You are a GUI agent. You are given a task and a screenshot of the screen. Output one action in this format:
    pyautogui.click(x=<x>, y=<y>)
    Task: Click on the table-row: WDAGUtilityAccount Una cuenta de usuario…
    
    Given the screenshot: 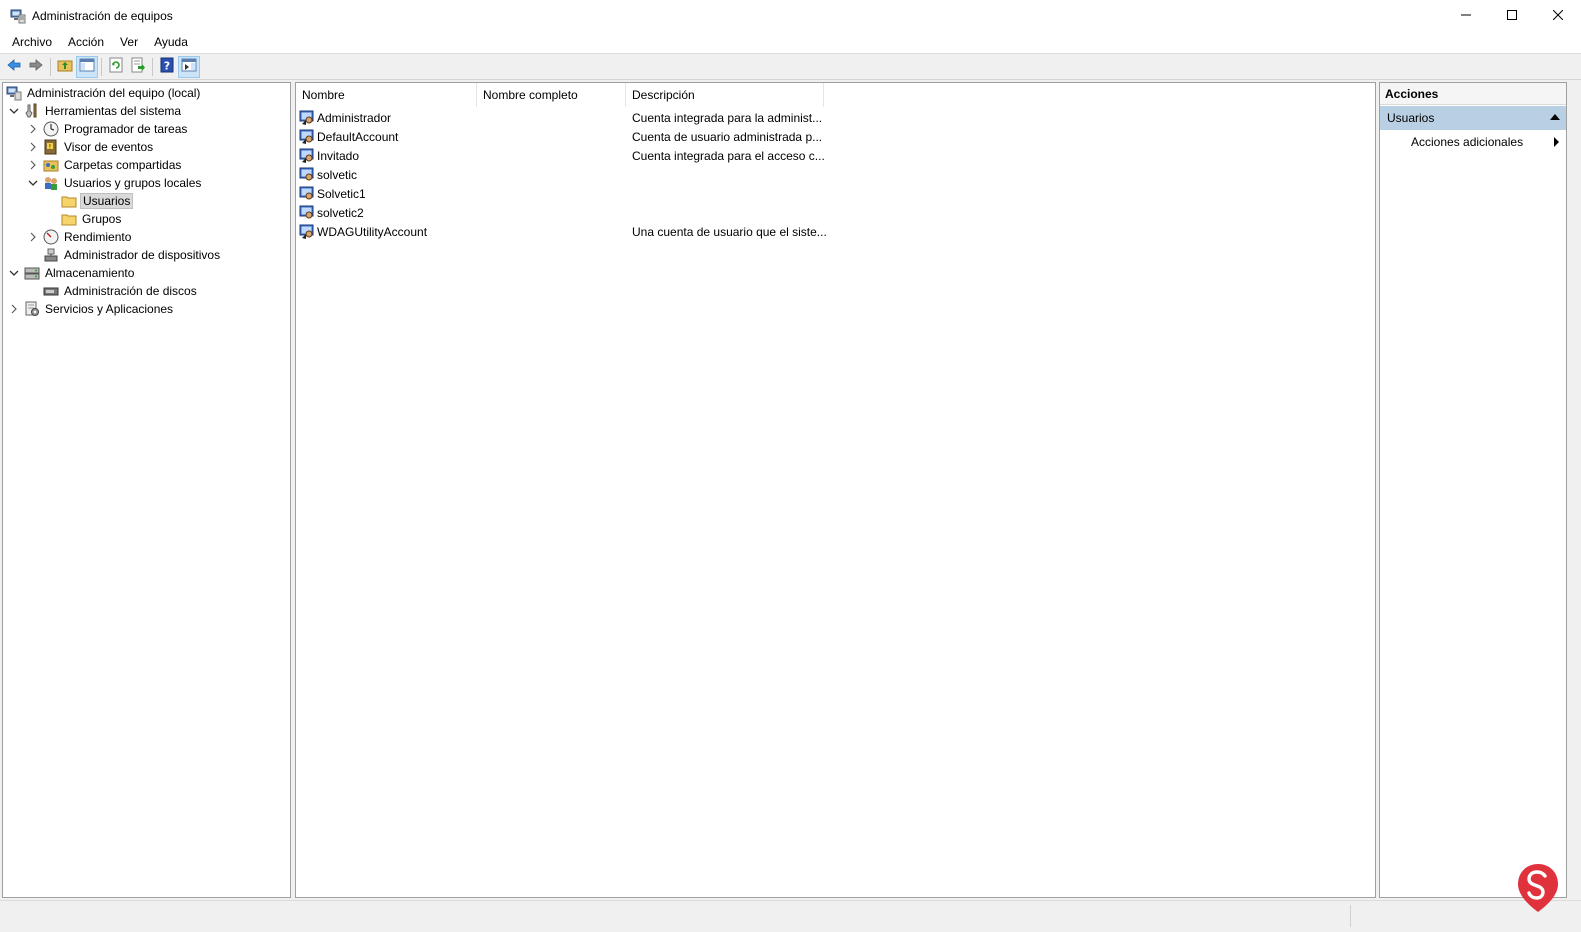 What is the action you would take?
    pyautogui.click(x=563, y=231)
    